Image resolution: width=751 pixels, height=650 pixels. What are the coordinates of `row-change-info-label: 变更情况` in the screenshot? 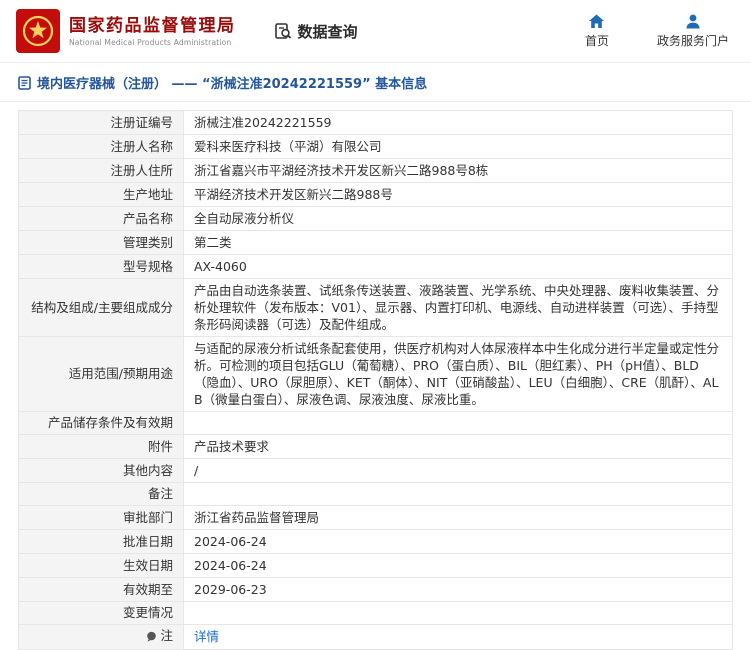 It's located at (101, 613).